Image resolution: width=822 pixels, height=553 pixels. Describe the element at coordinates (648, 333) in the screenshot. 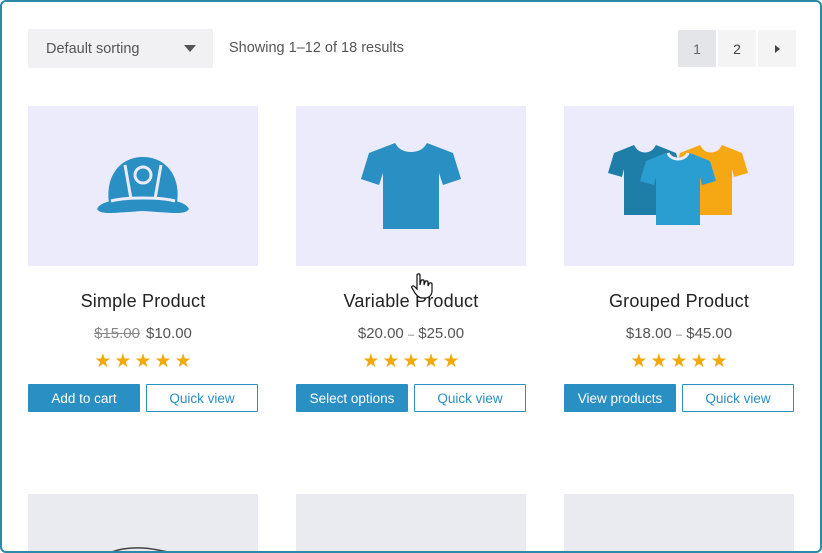

I see `price-low: $18.00` at that location.